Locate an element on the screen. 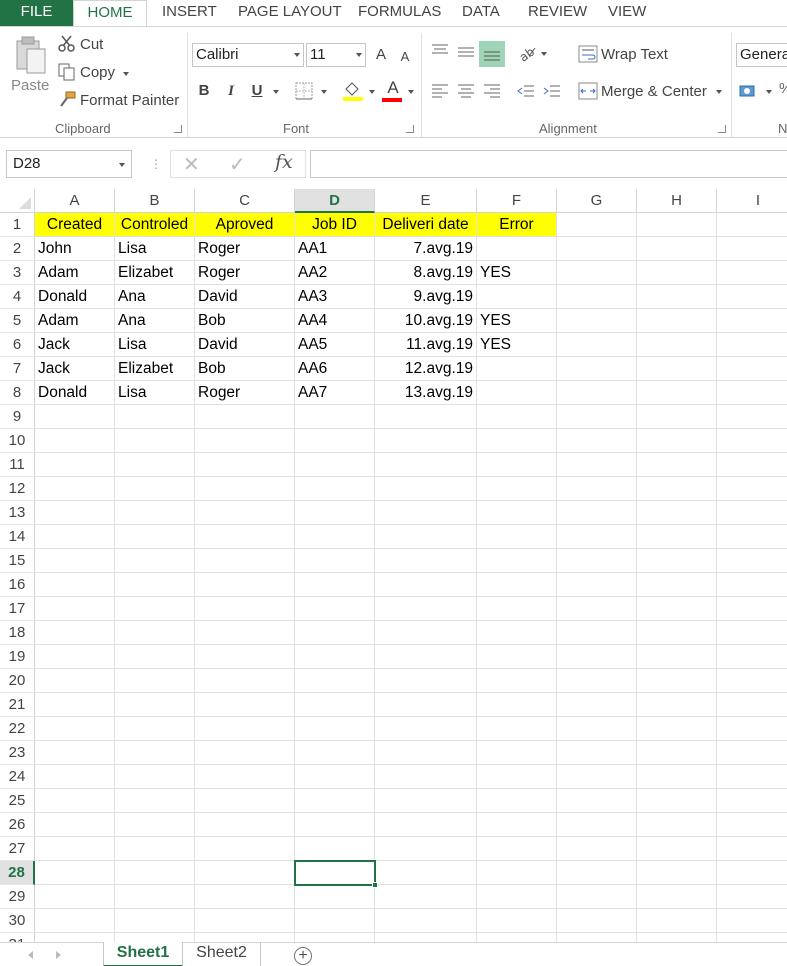  cell-b3: Elizabet is located at coordinates (155, 273).